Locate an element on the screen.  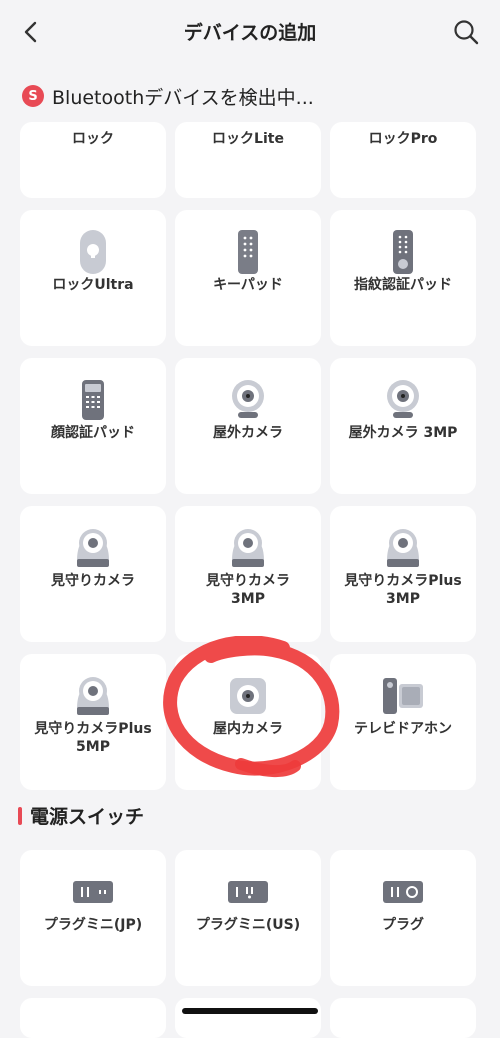
device-label: 見守りカメラ is located at coordinates (93, 581).